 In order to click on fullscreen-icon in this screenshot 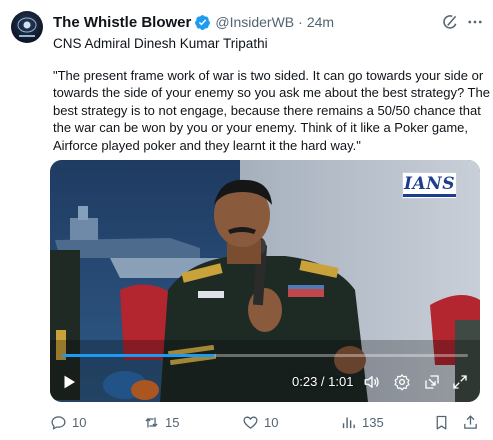, I will do `click(460, 382)`.